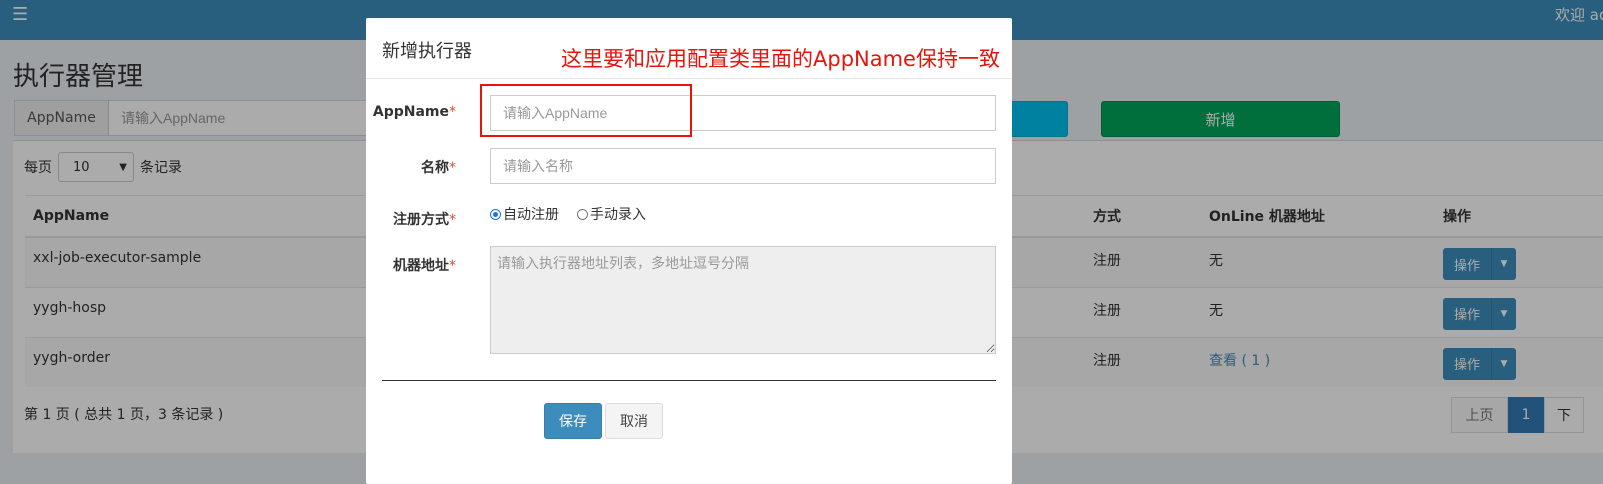  I want to click on register-type-field-label: 注册方式*, so click(424, 219).